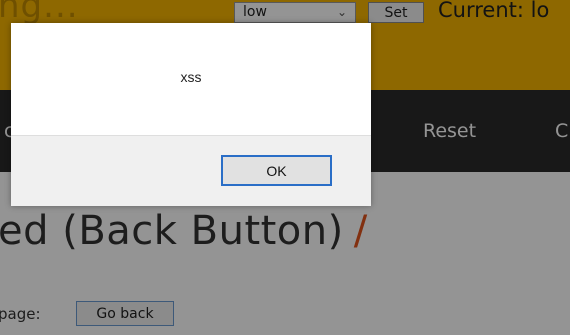 The image size is (570, 335). I want to click on ok-button: OK, so click(276, 170).